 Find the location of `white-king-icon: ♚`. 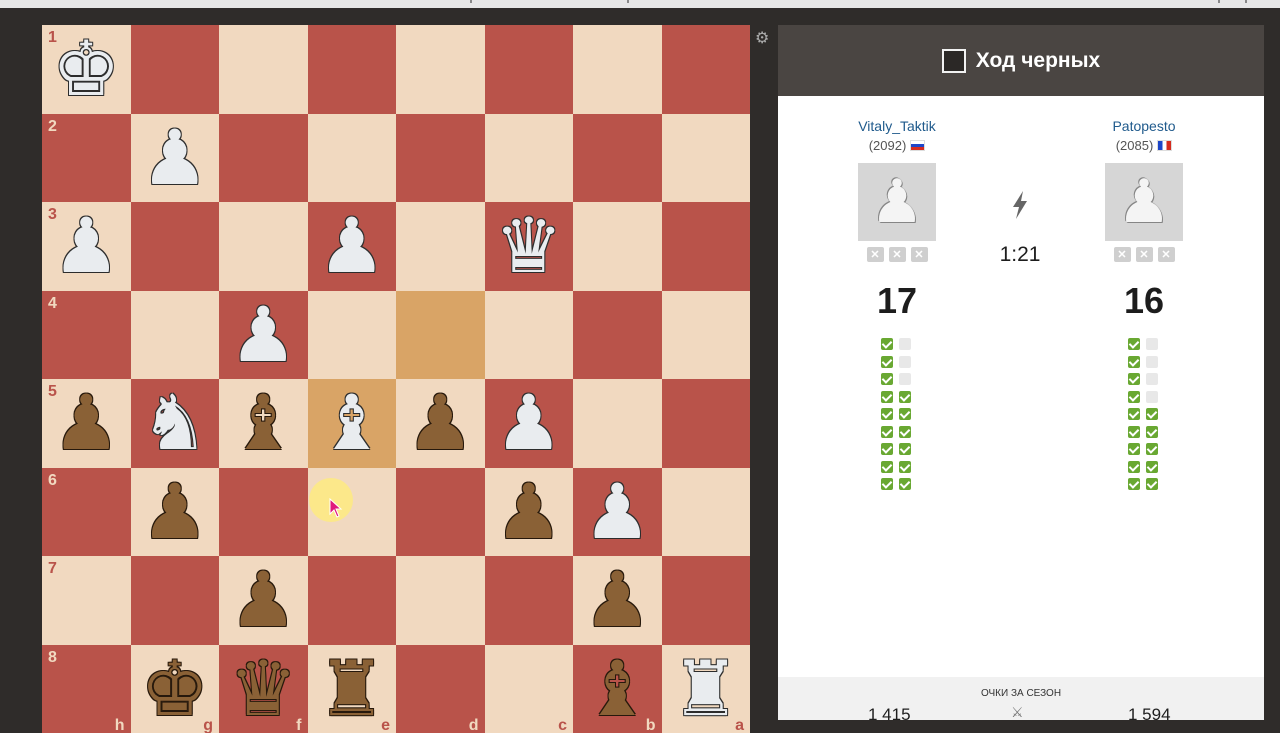

white-king-icon: ♚ is located at coordinates (86, 69).